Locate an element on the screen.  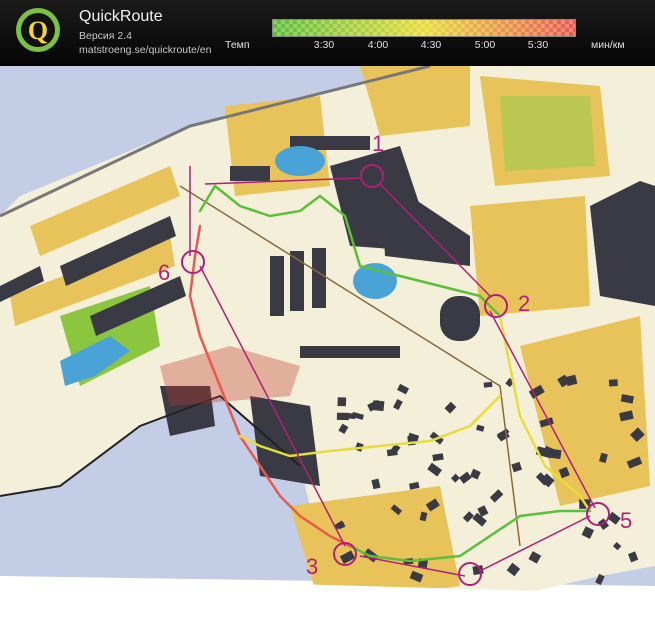
control-number-5: 5 is located at coordinates (626, 520).